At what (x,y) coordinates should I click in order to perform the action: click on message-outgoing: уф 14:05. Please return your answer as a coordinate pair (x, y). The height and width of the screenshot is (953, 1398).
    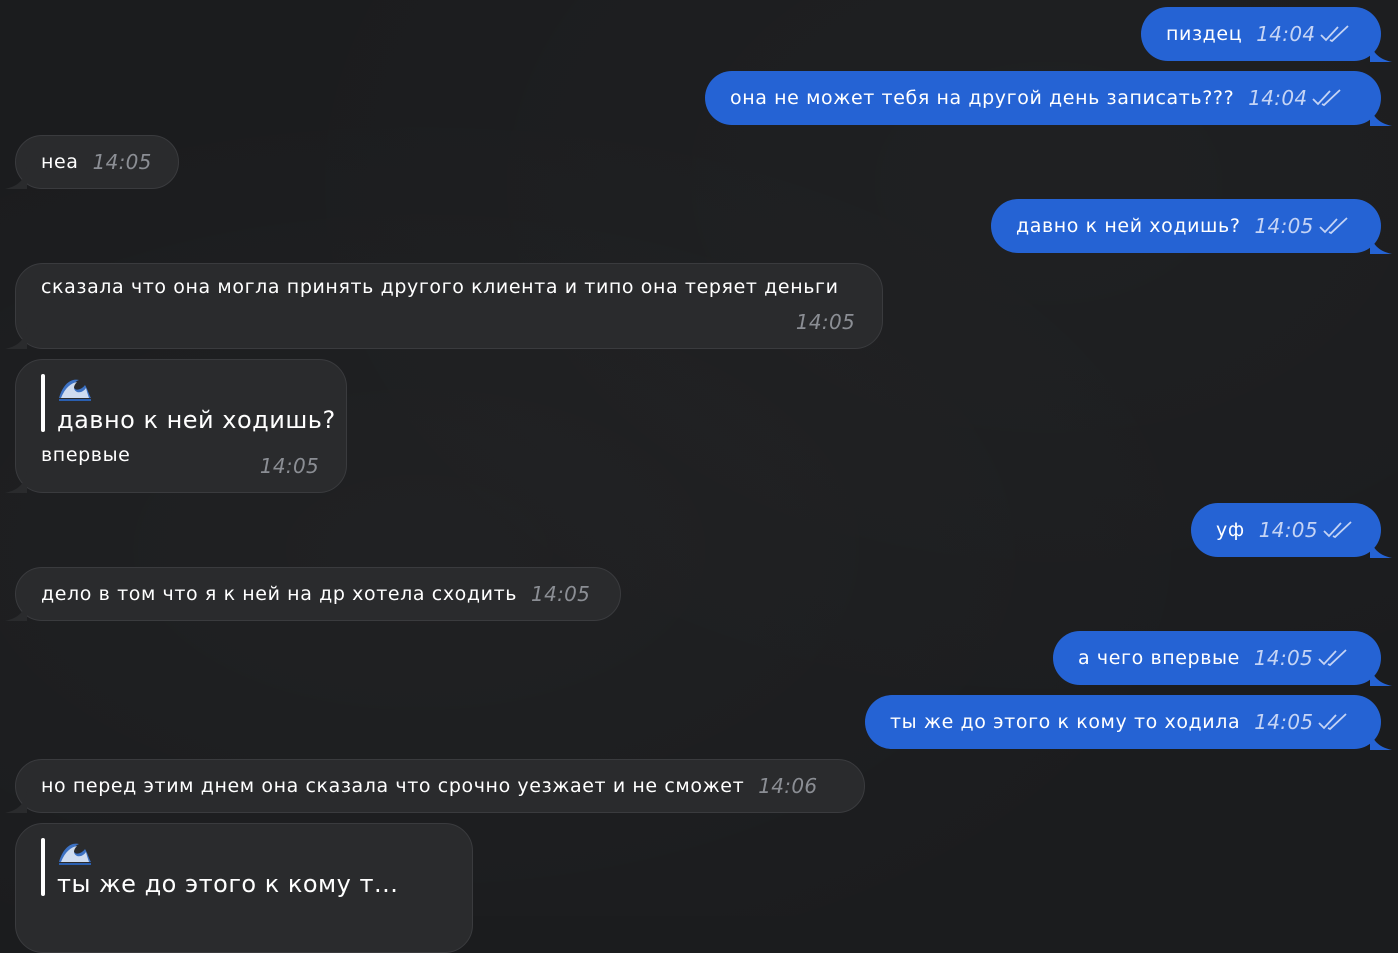
    Looking at the image, I should click on (1291, 530).